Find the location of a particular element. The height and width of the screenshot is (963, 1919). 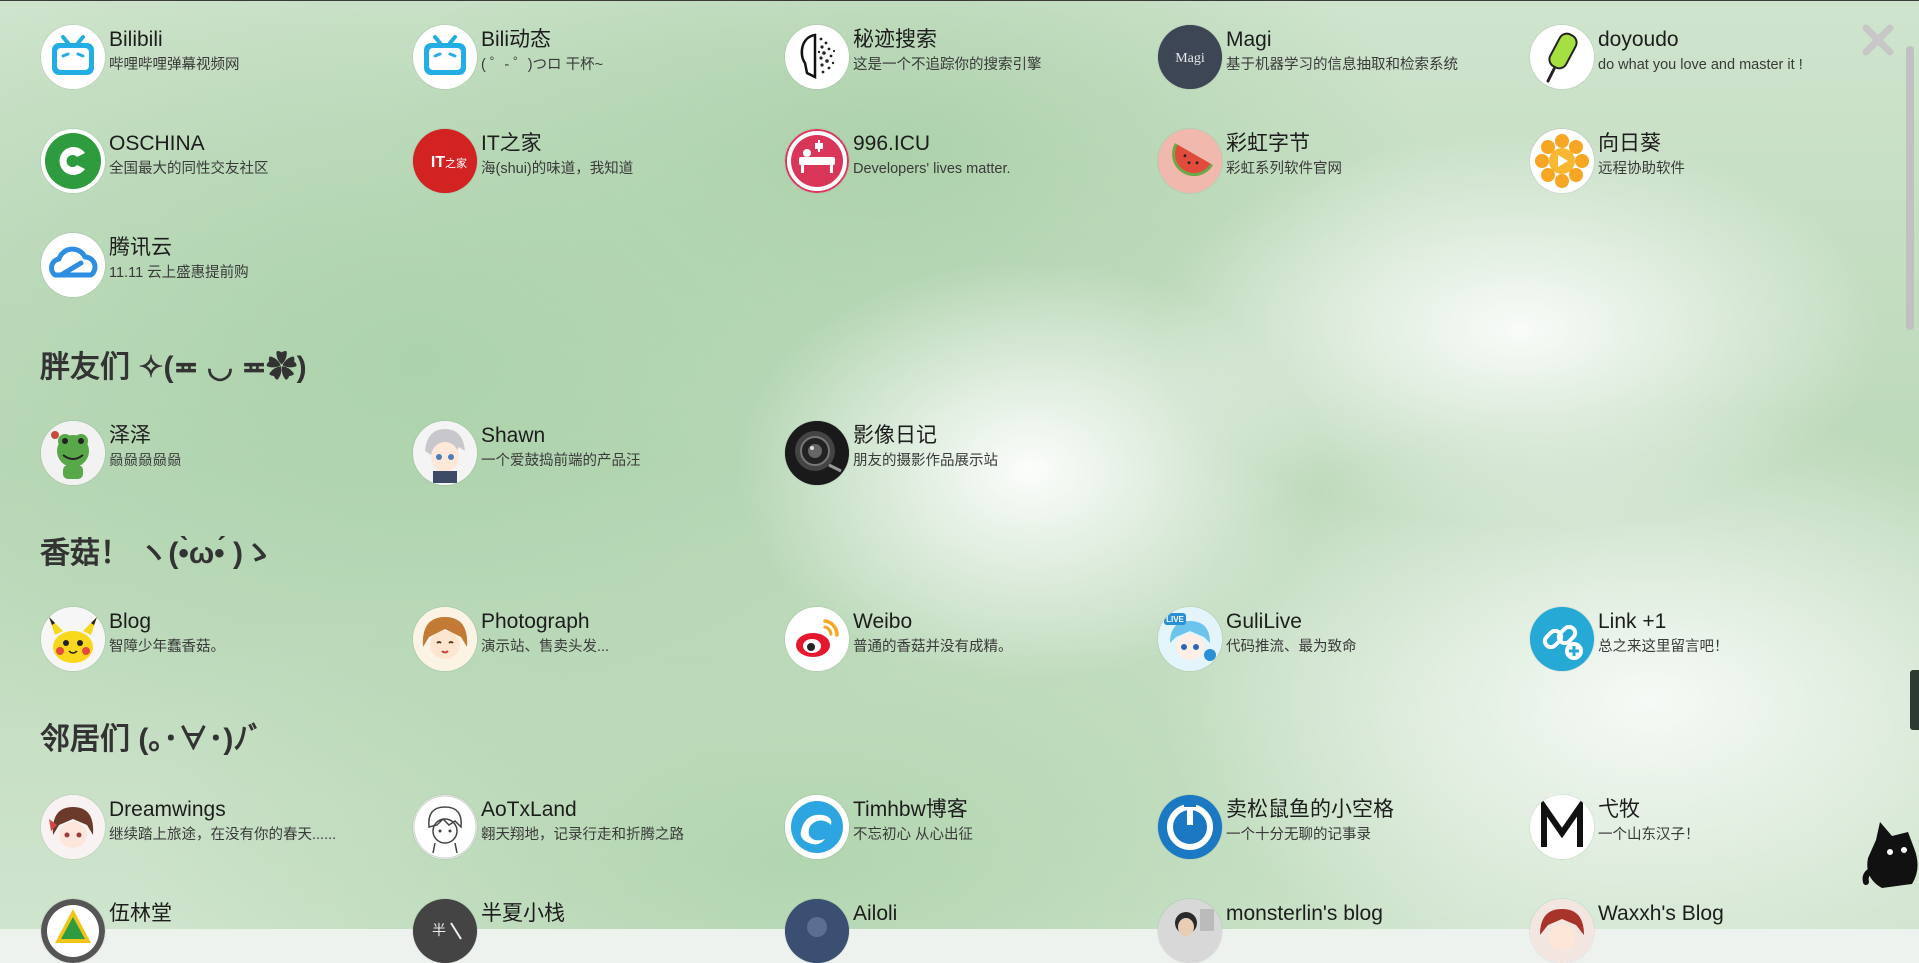

link-name: 泽泽 is located at coordinates (130, 435).